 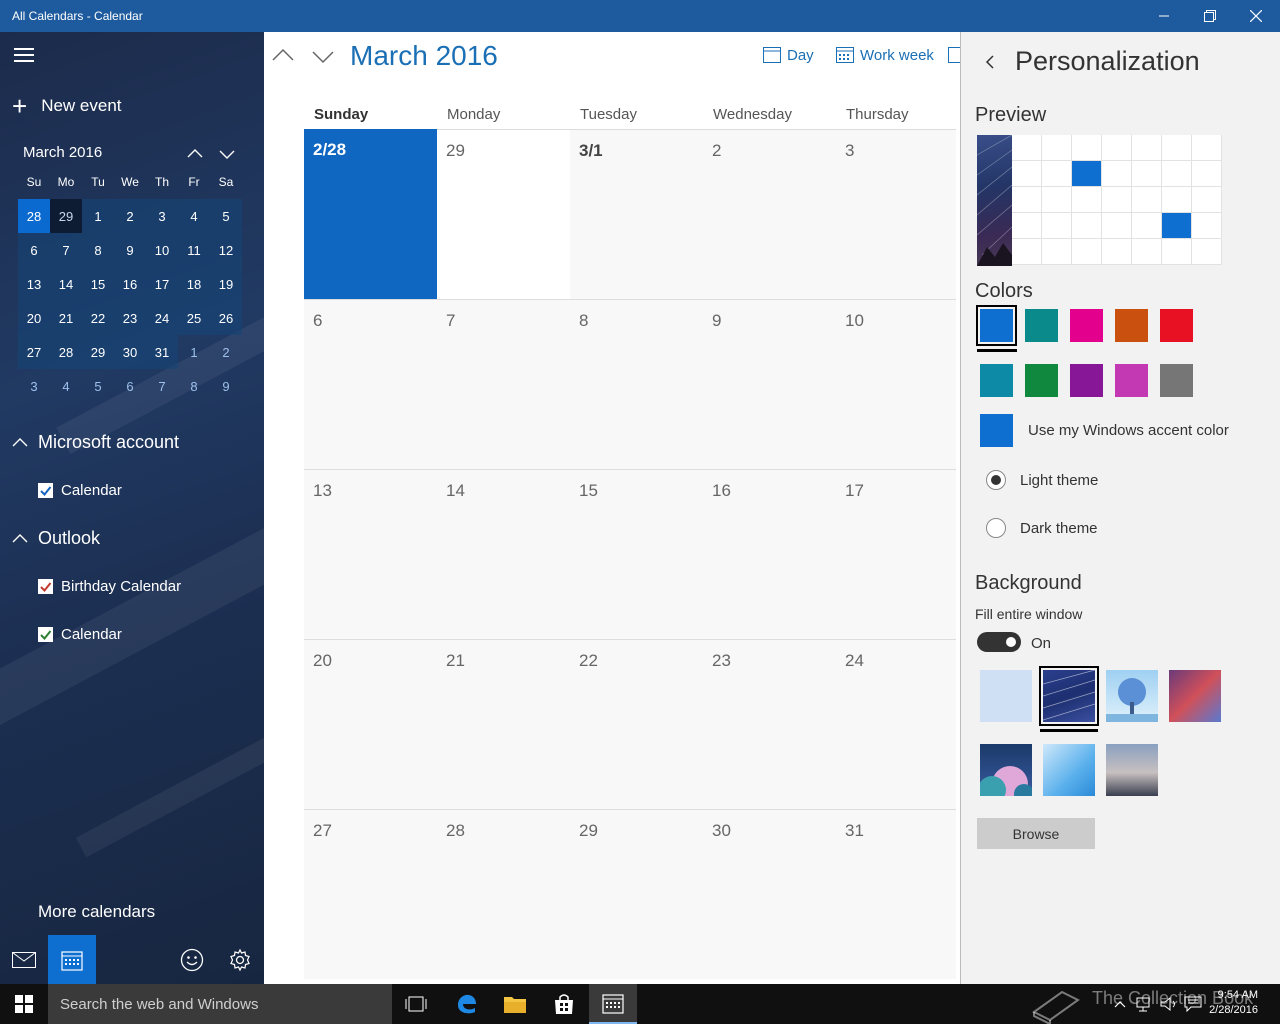 What do you see at coordinates (162, 284) in the screenshot?
I see `mini-calendar-day: 17` at bounding box center [162, 284].